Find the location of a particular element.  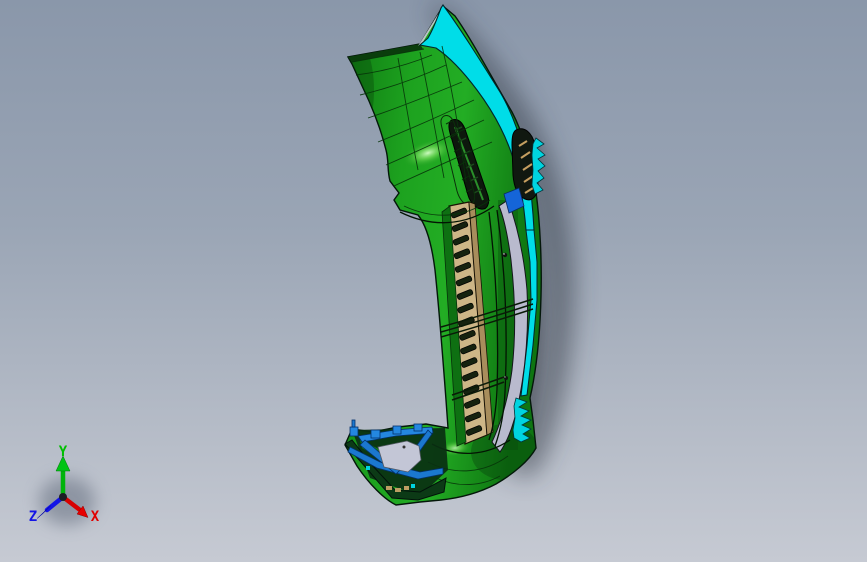

triad-origin is located at coordinates (63, 497).